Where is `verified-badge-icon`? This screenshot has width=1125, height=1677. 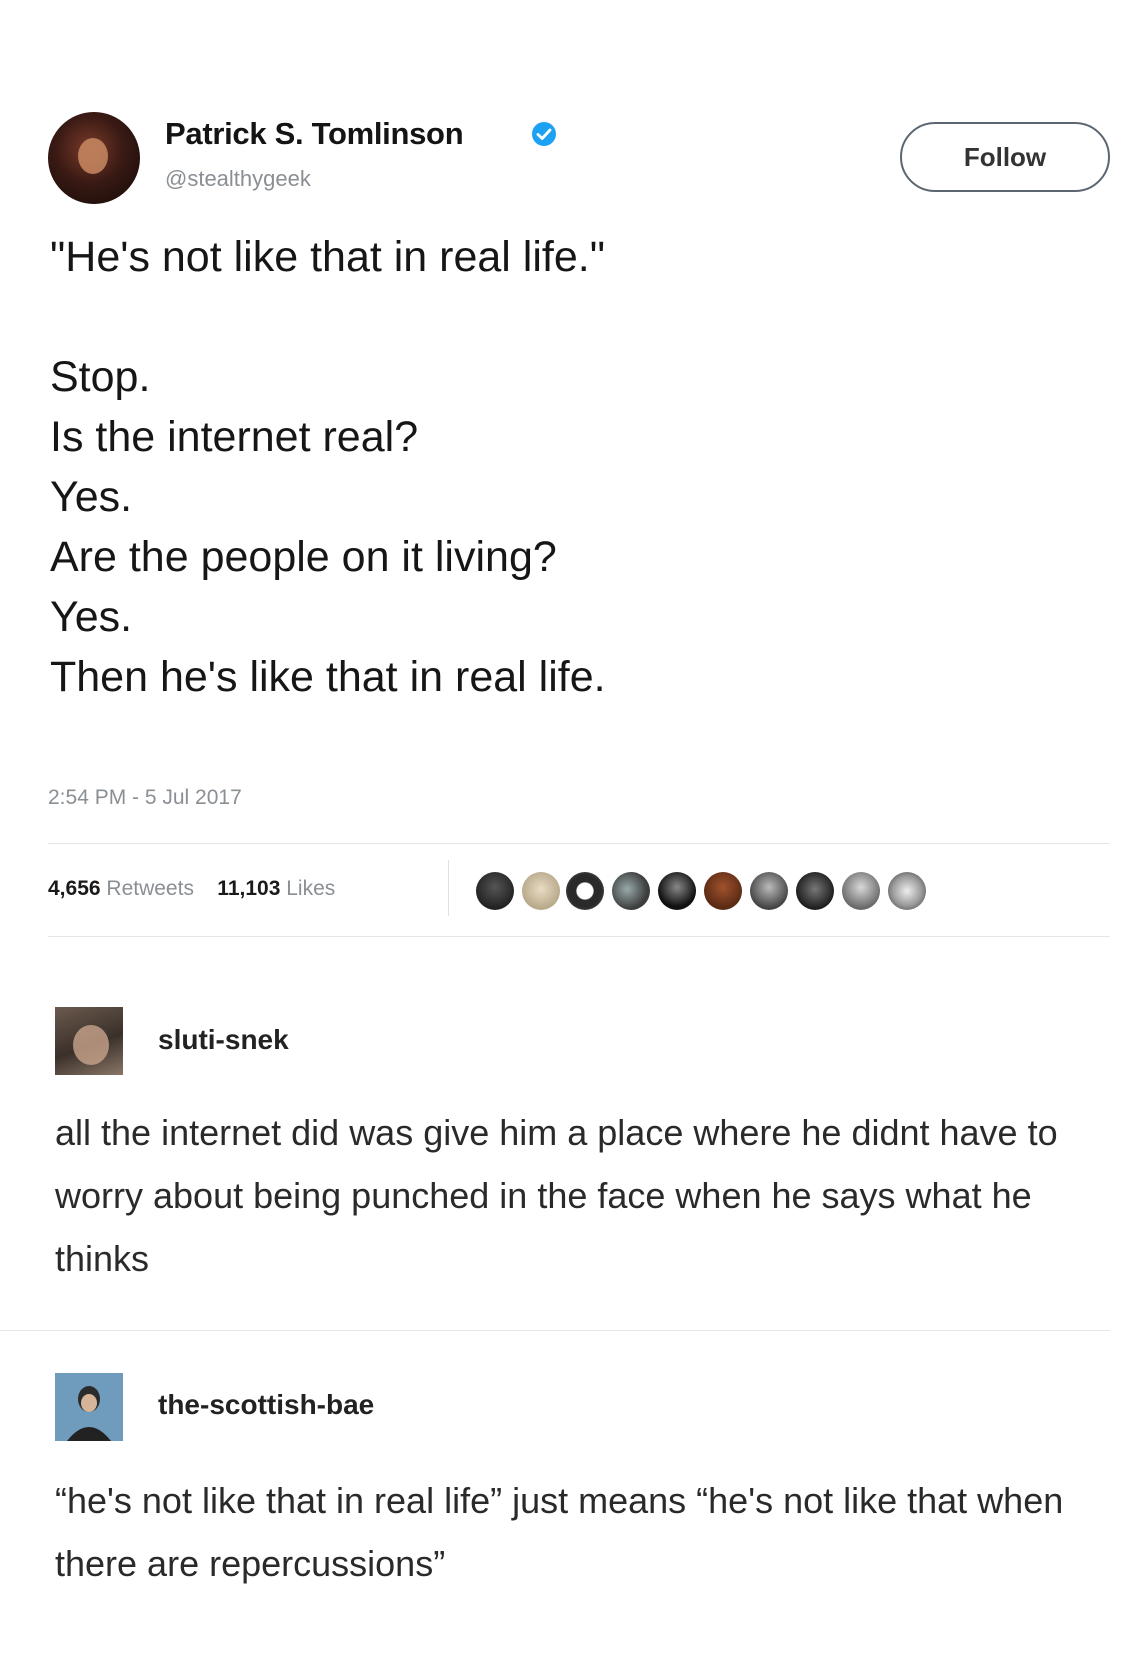 verified-badge-icon is located at coordinates (544, 134).